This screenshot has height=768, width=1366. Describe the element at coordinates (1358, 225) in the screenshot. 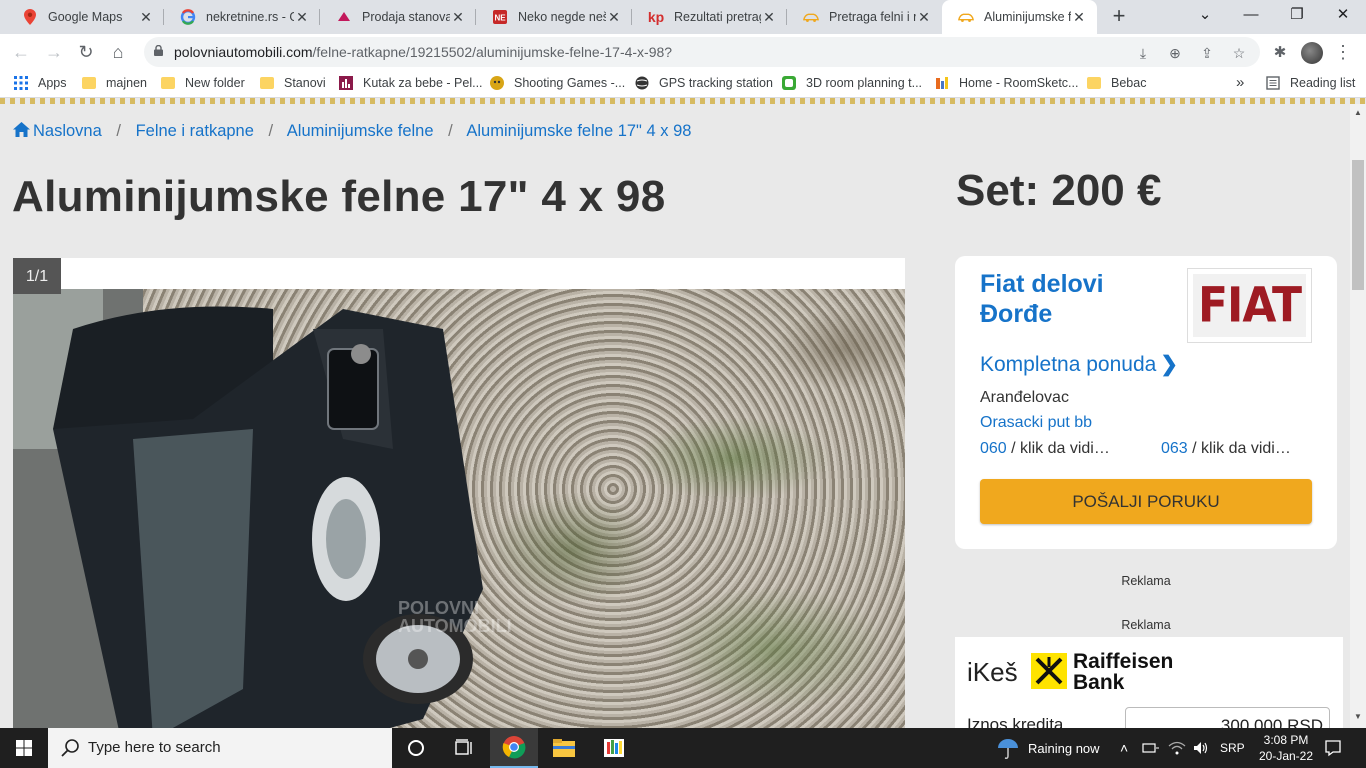

I see `scrollbar-thumb` at that location.